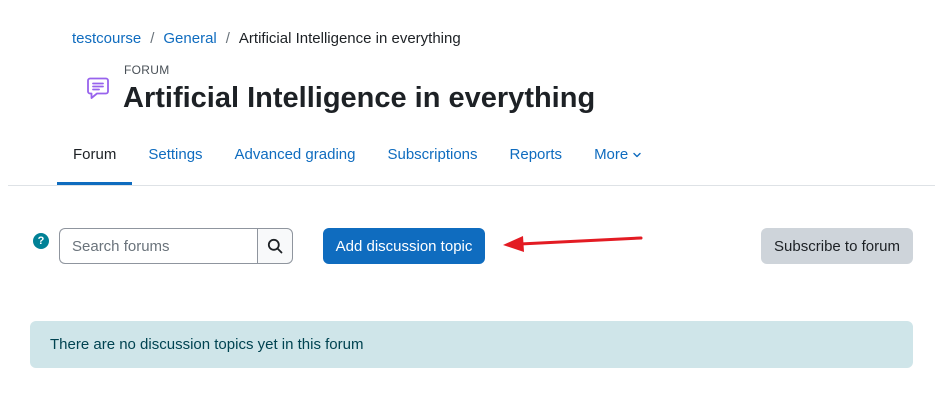  Describe the element at coordinates (106, 39) in the screenshot. I see `breadcrumb-link-course: testcourse` at that location.